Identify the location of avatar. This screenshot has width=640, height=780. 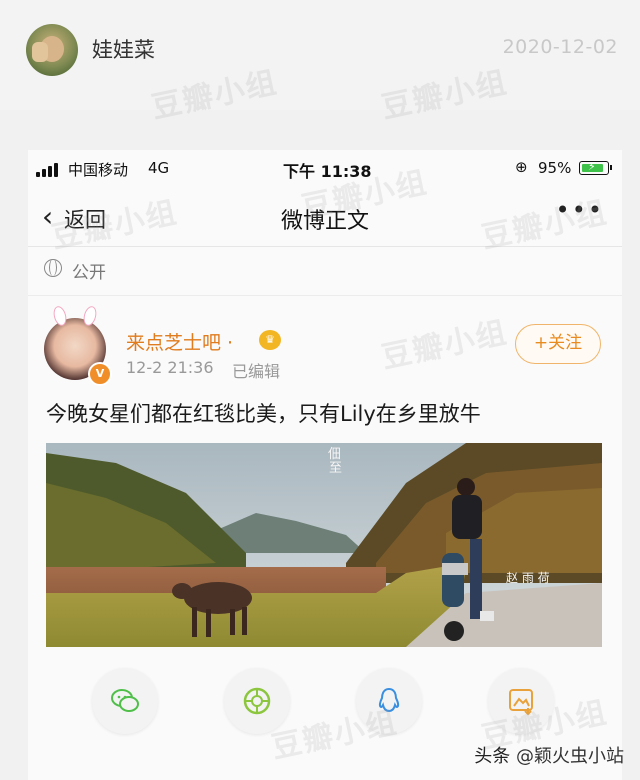
(52, 50).